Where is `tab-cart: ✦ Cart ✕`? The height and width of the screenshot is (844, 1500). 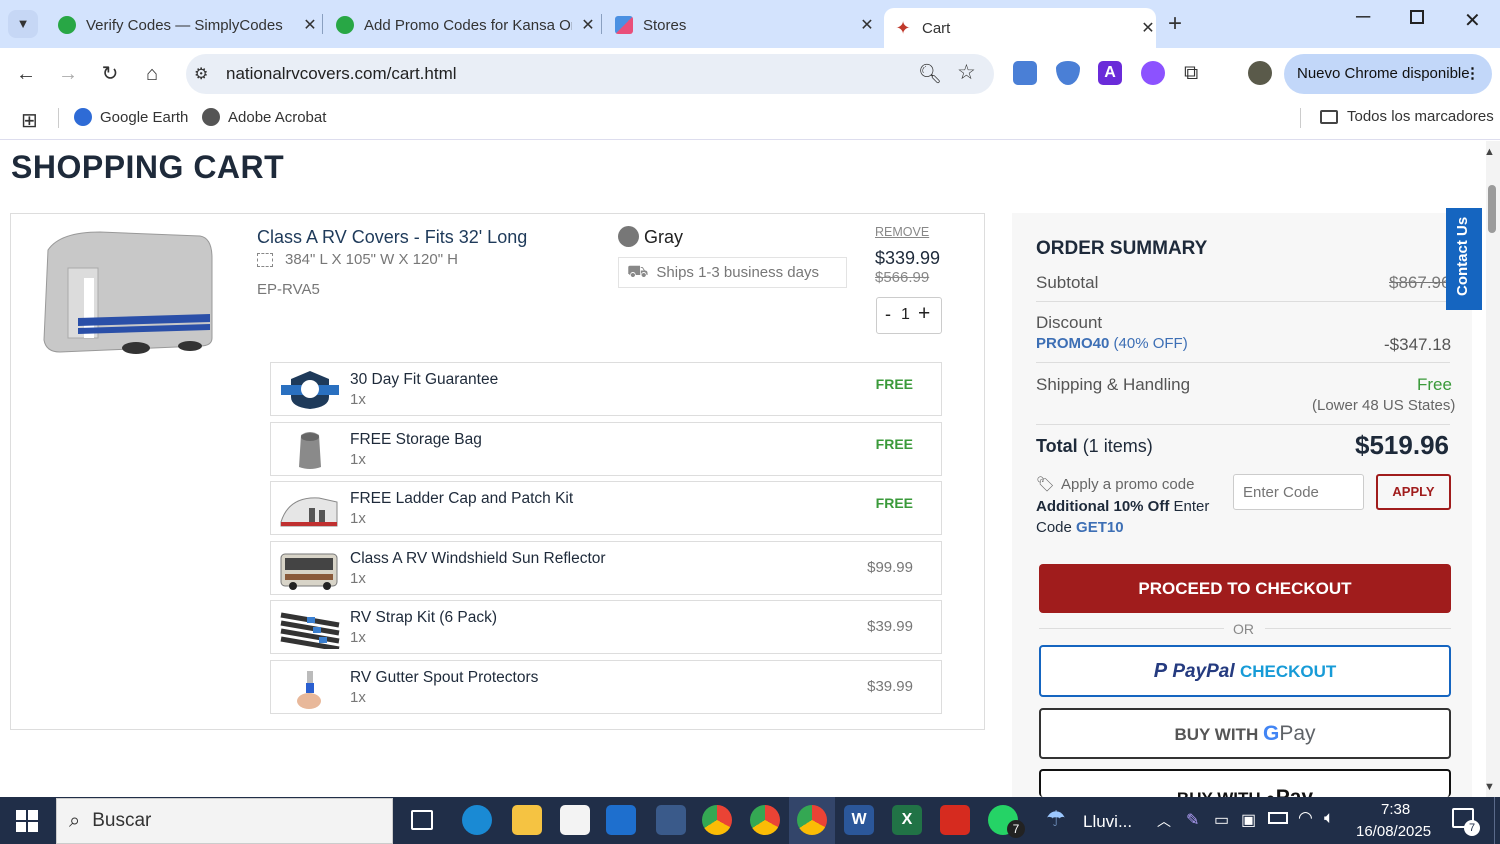
tab-cart: ✦ Cart ✕ is located at coordinates (1020, 28).